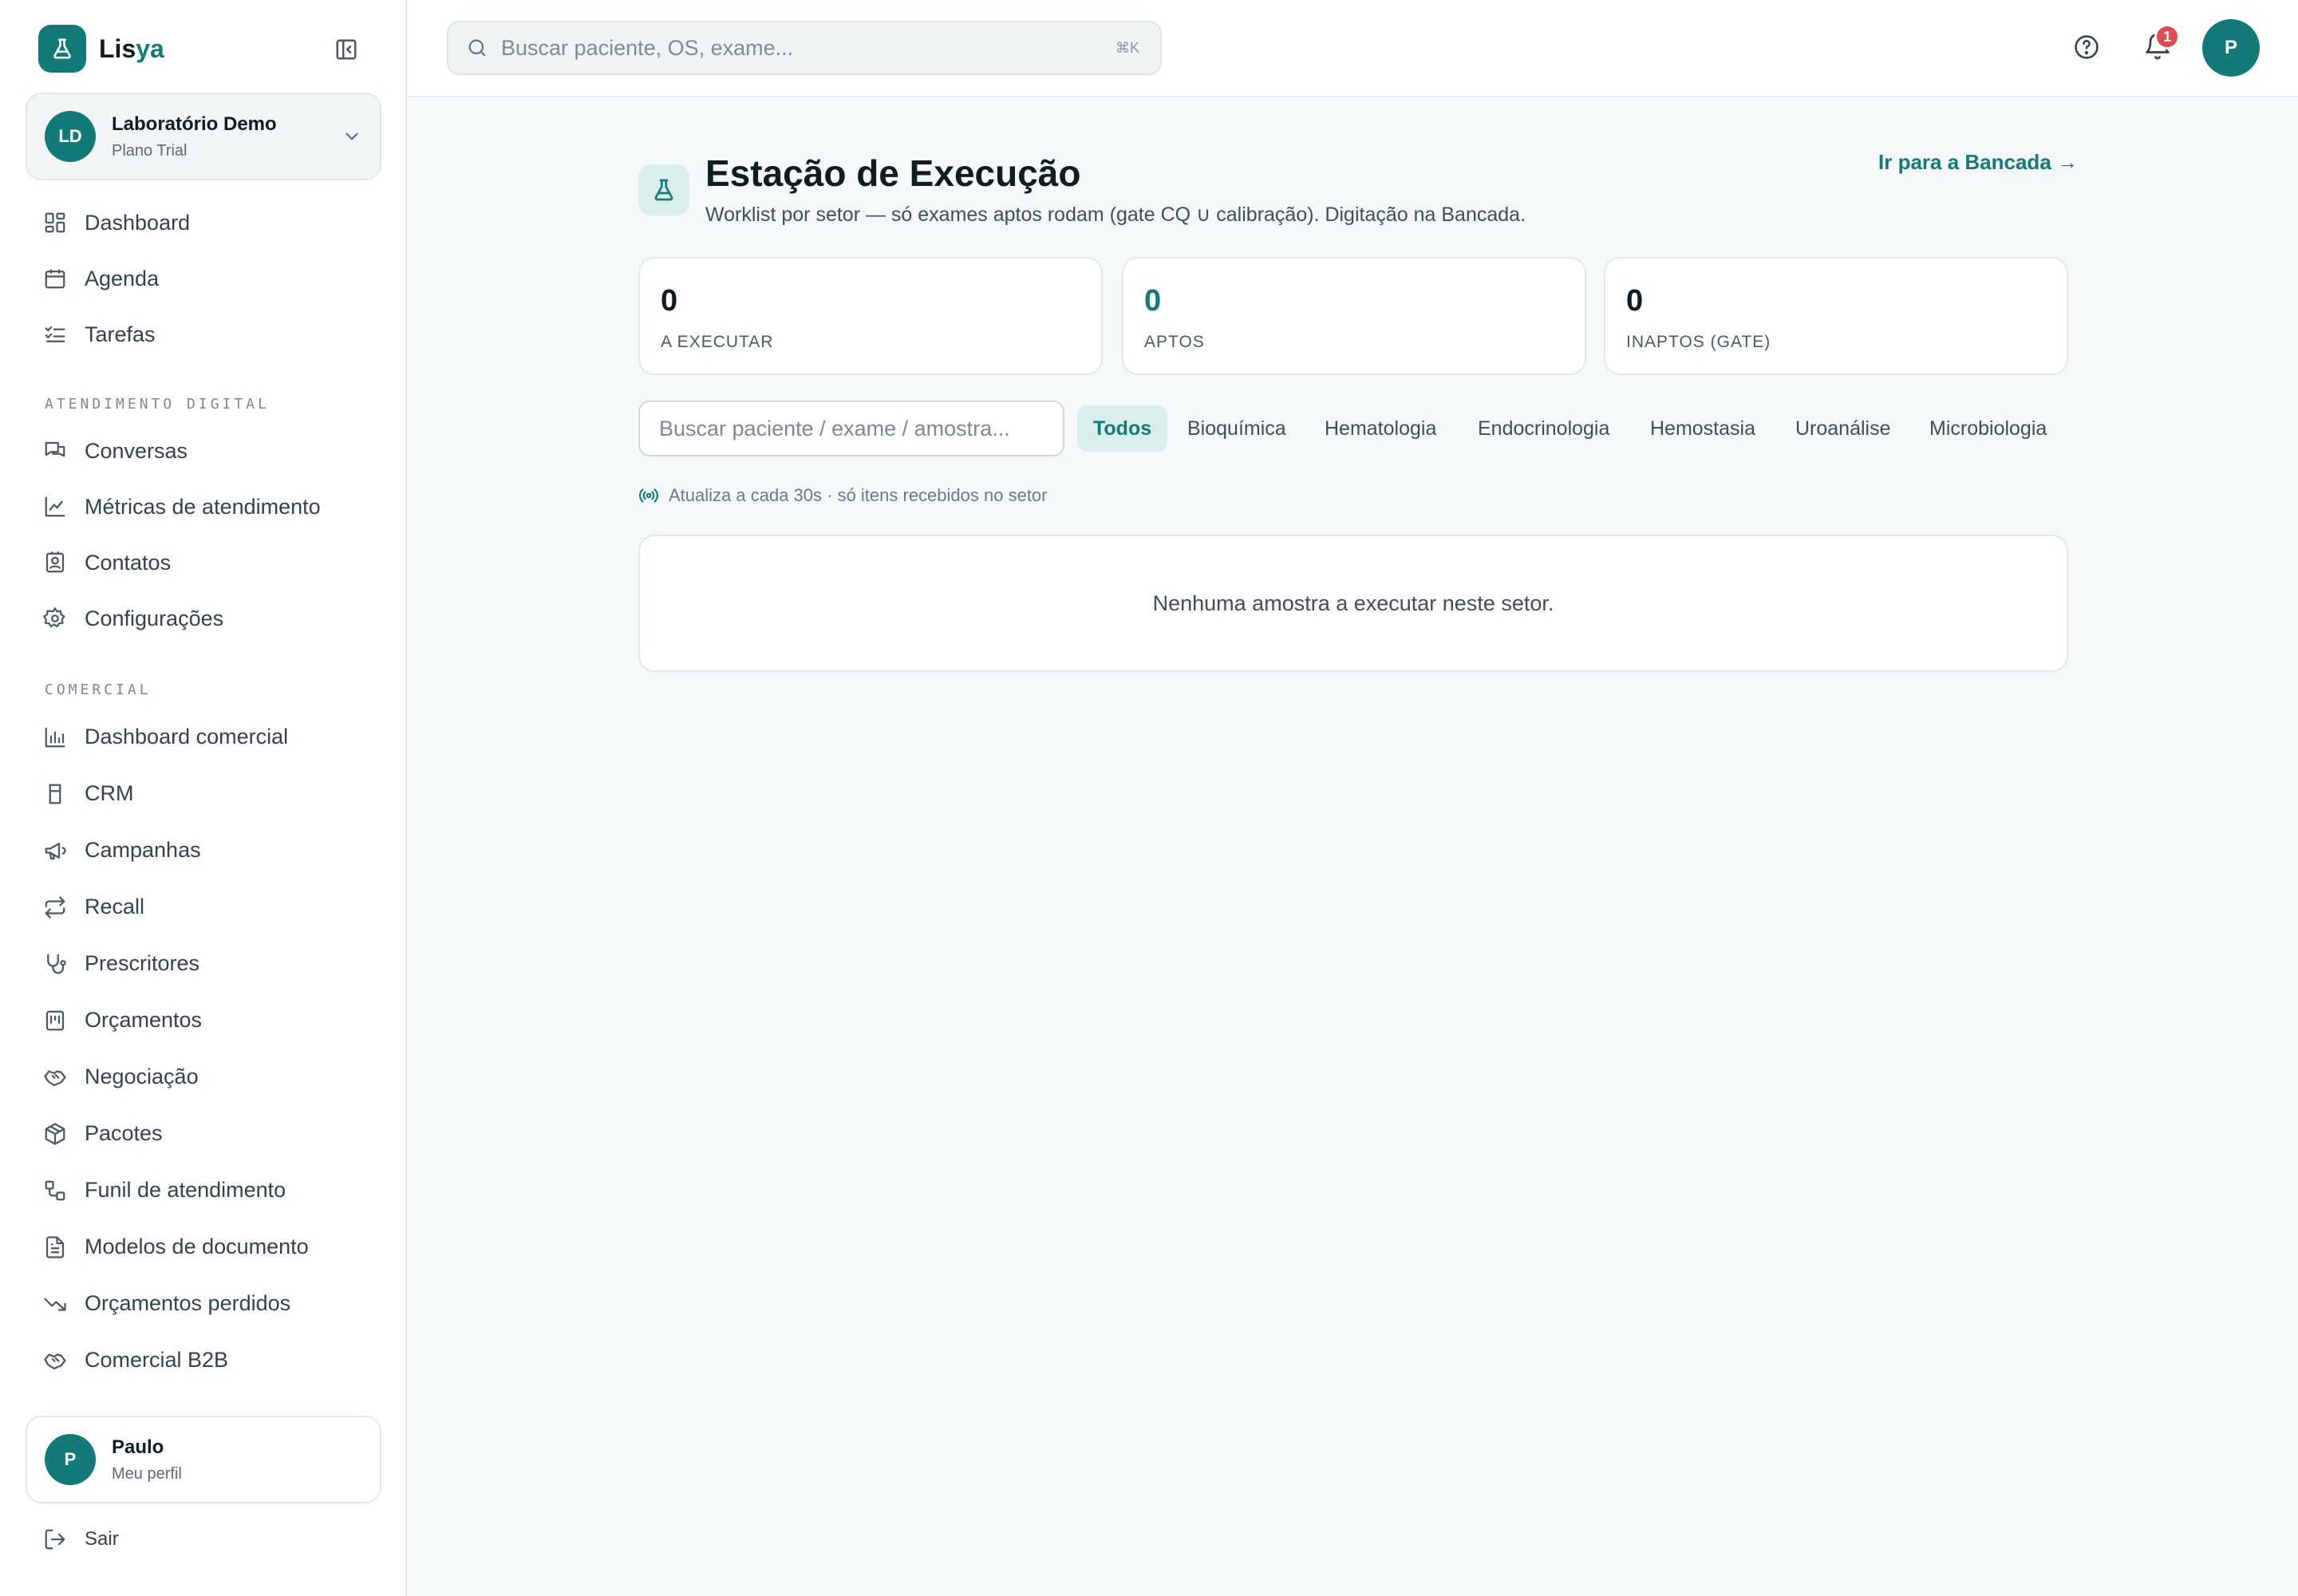 Image resolution: width=2298 pixels, height=1596 pixels. I want to click on sidebar-item-tarefas: Tarefas, so click(204, 334).